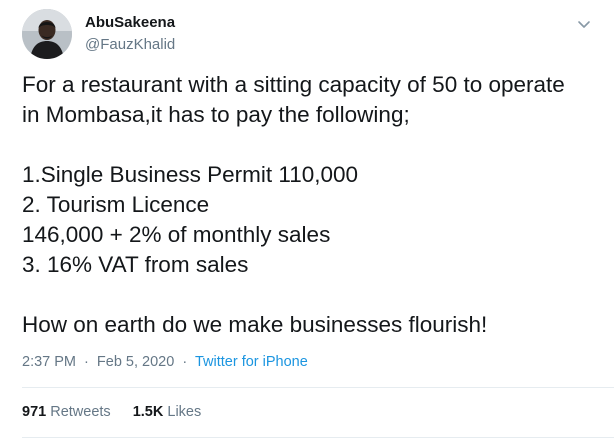  I want to click on tweet-line: in Mombasa,it has to pay the following;, so click(216, 114).